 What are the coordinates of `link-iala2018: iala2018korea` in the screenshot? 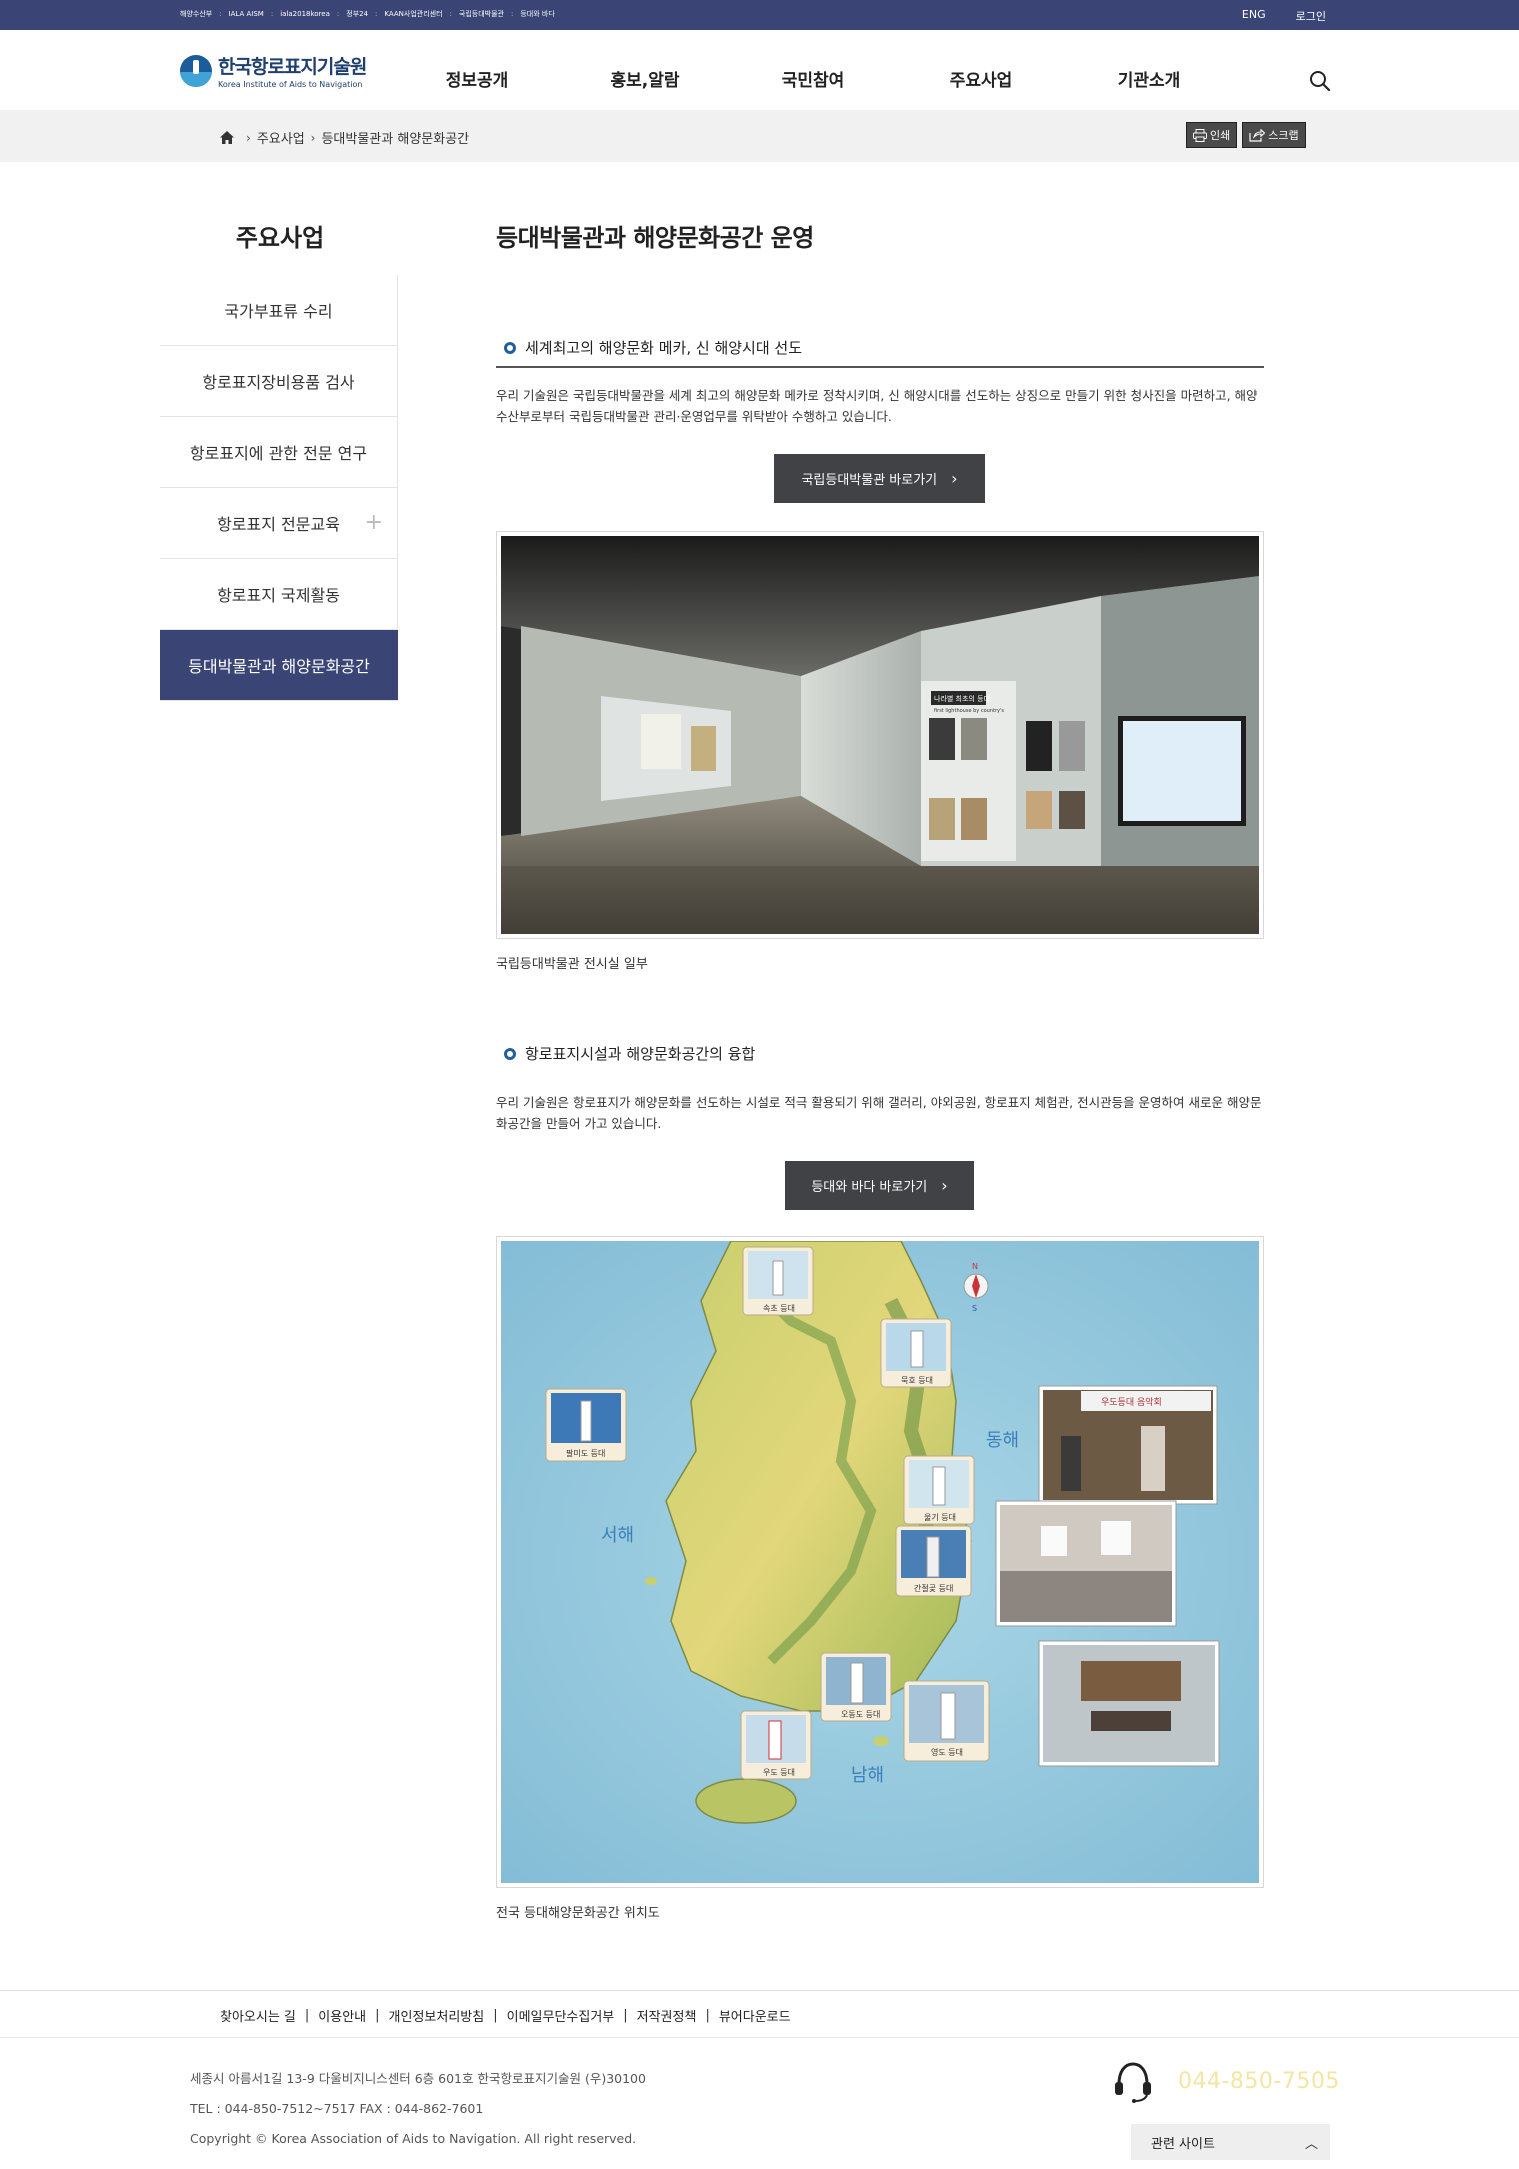 It's located at (305, 14).